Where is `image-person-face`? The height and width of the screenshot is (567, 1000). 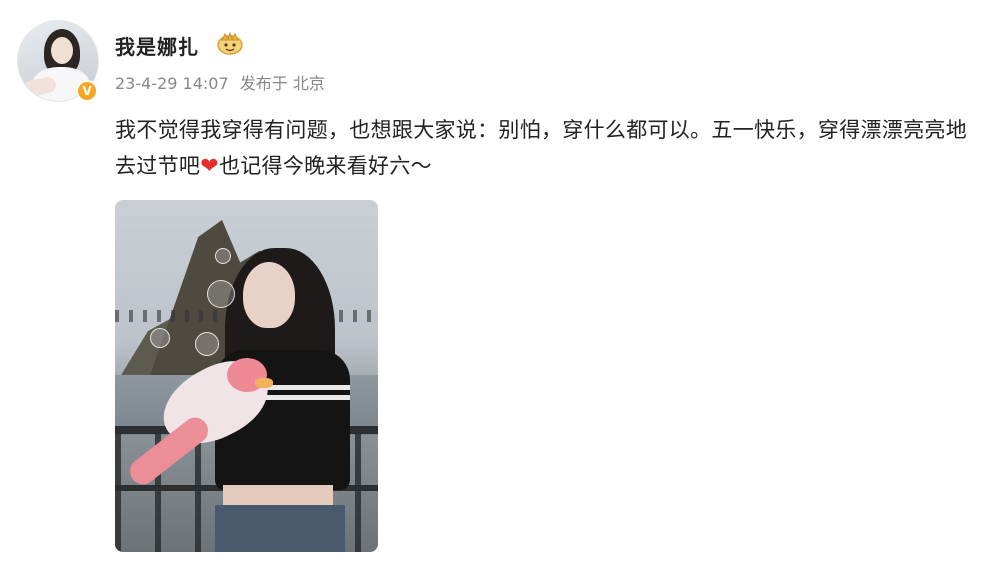
image-person-face is located at coordinates (269, 295).